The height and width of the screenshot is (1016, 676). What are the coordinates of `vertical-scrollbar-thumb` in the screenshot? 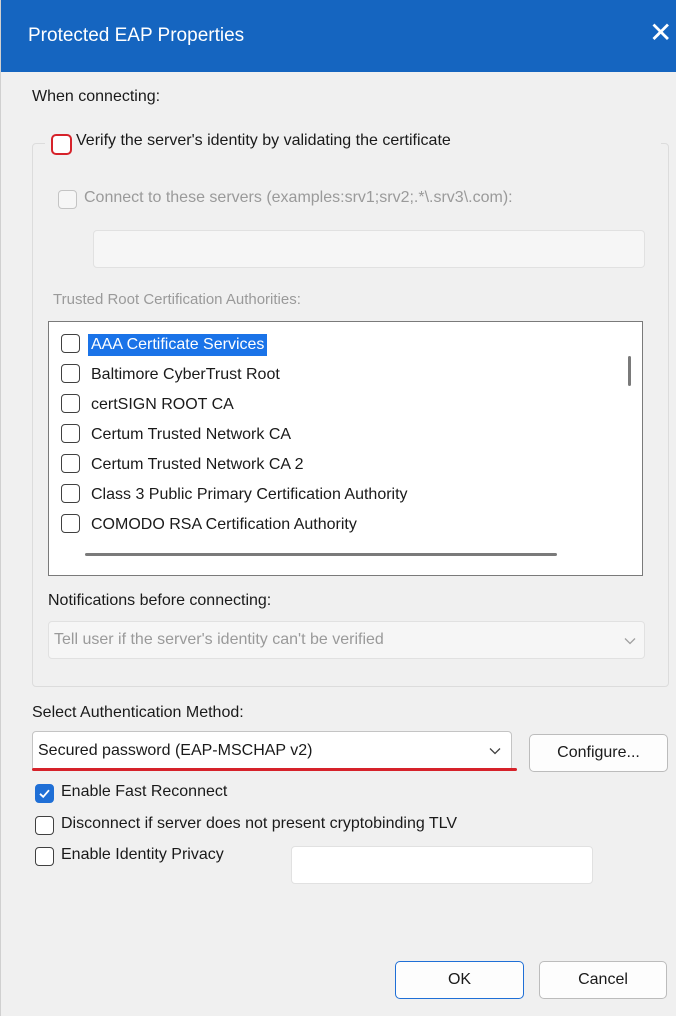 It's located at (629, 371).